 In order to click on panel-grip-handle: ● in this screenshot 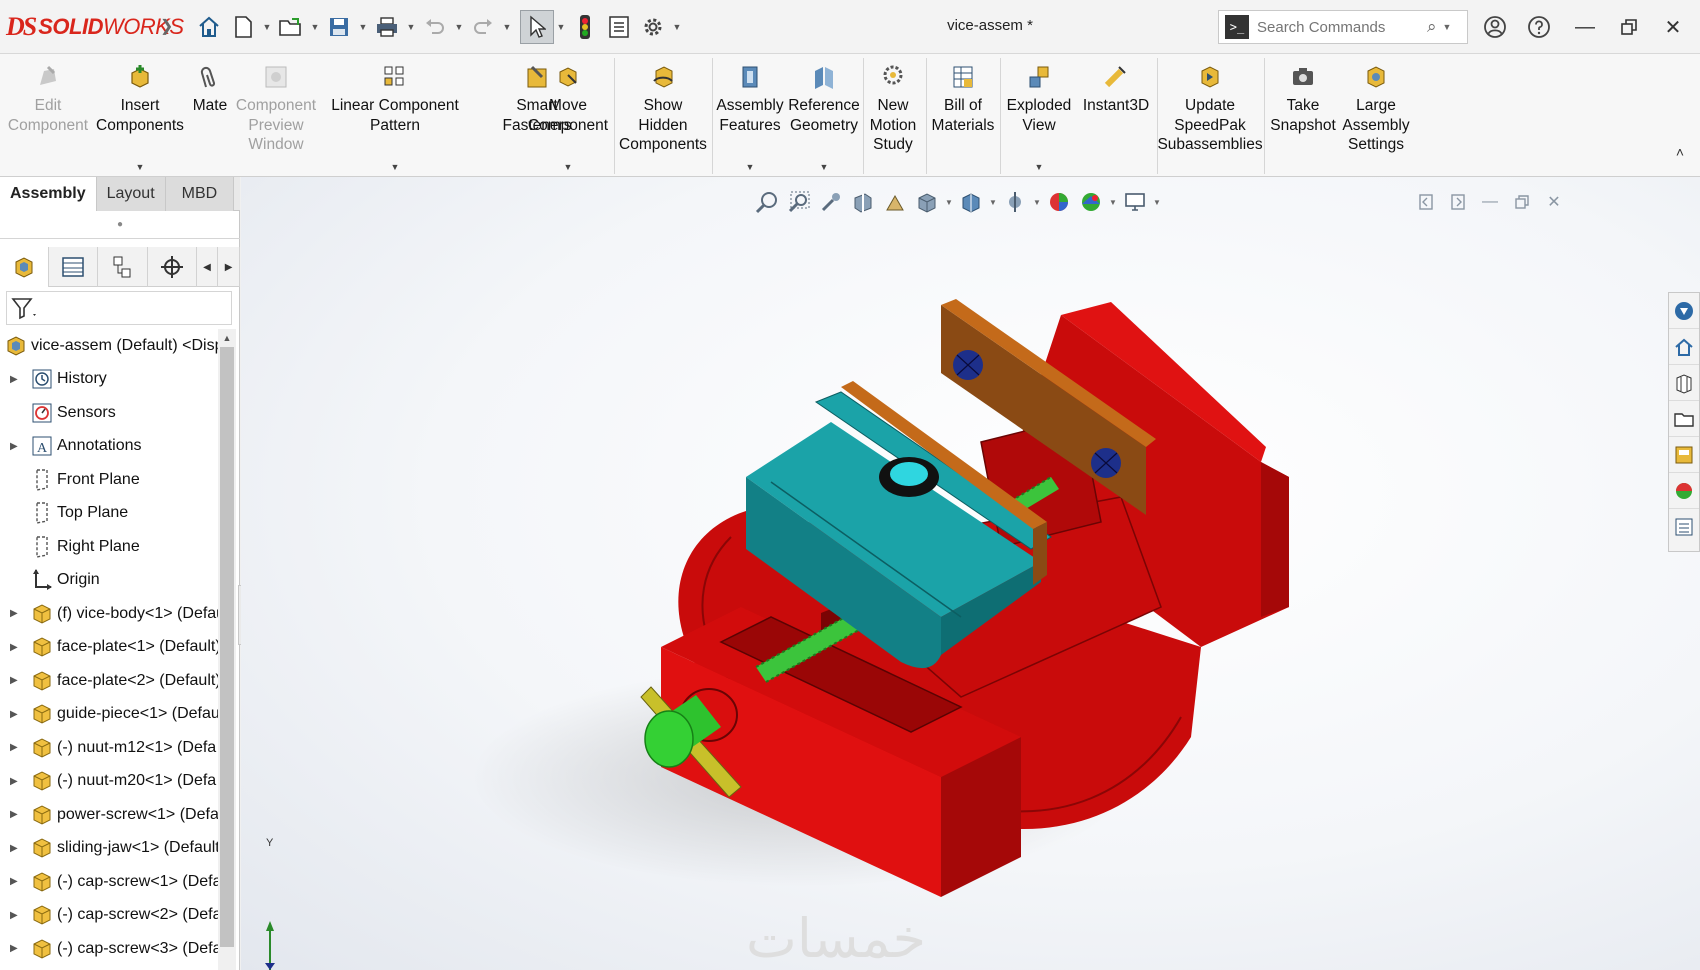, I will do `click(120, 225)`.